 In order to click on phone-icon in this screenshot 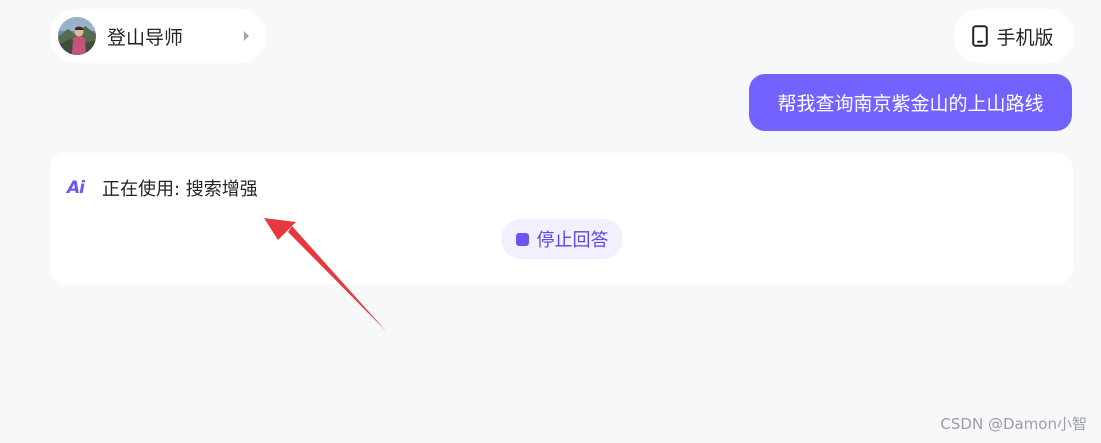, I will do `click(980, 36)`.